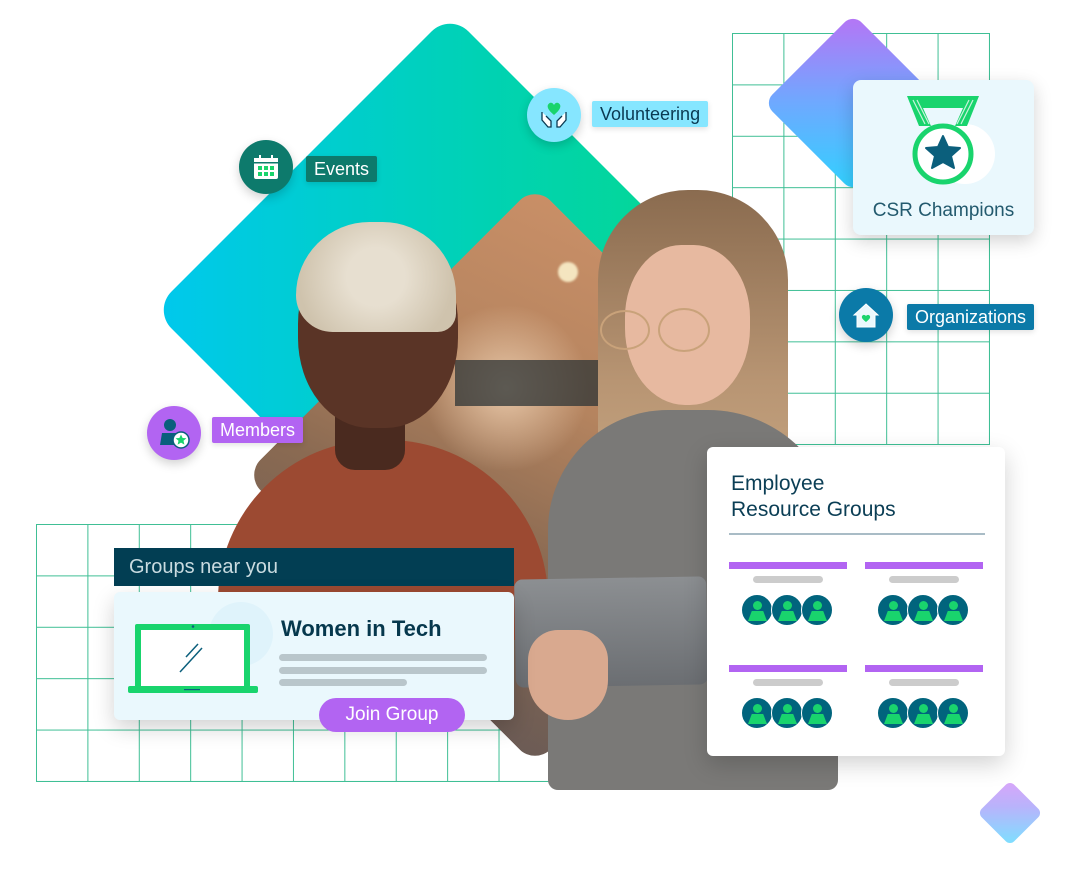  Describe the element at coordinates (857, 534) in the screenshot. I see `erg-divider` at that location.